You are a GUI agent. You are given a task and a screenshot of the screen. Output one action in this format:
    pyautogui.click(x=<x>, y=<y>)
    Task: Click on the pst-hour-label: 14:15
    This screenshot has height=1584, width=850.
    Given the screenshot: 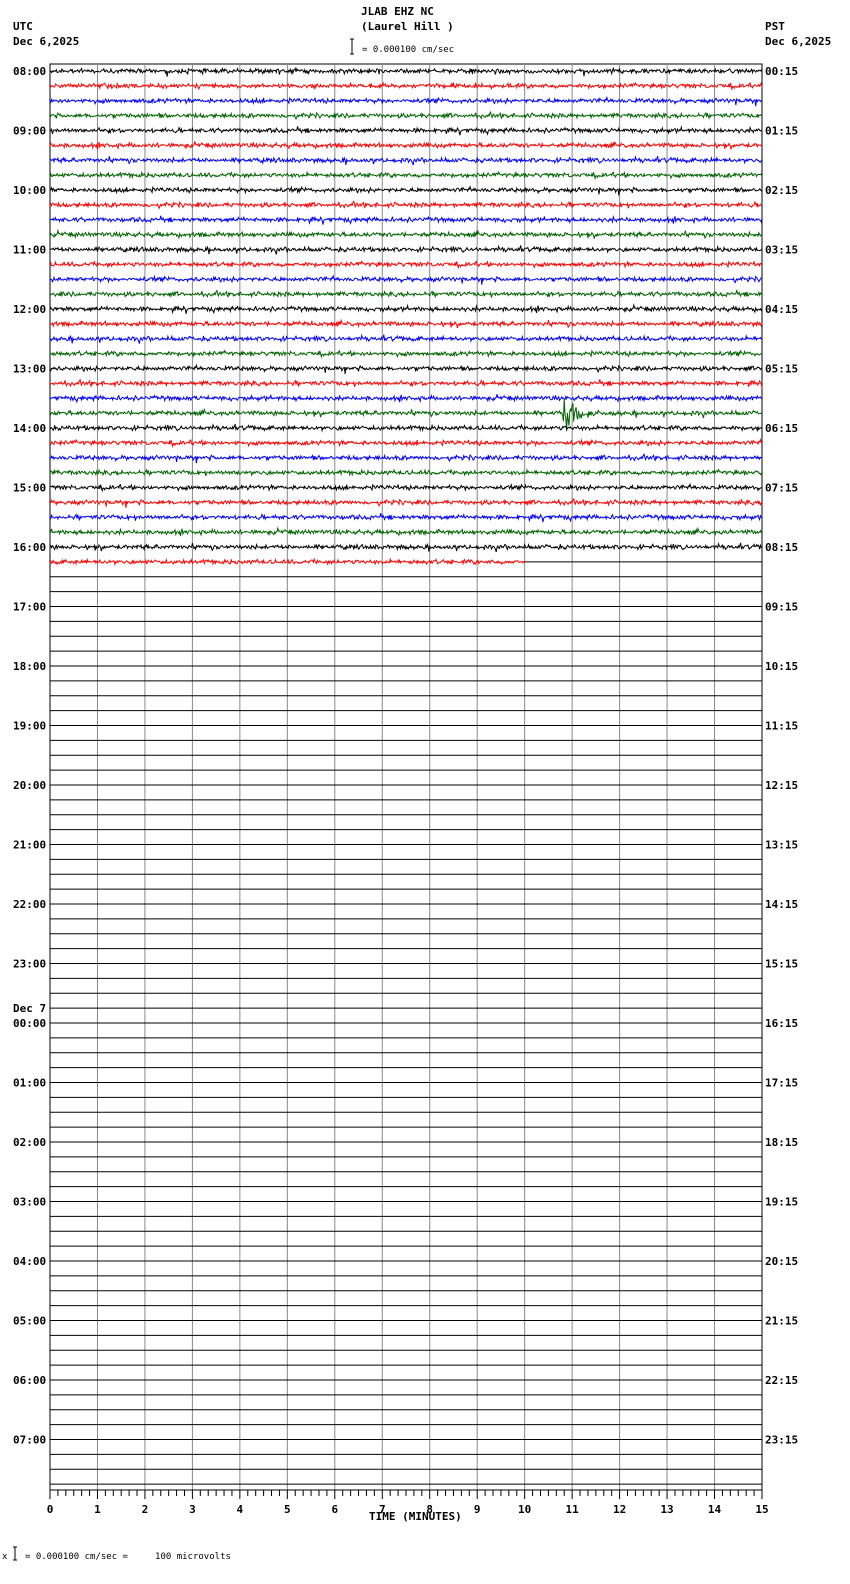 What is the action you would take?
    pyautogui.click(x=781, y=904)
    